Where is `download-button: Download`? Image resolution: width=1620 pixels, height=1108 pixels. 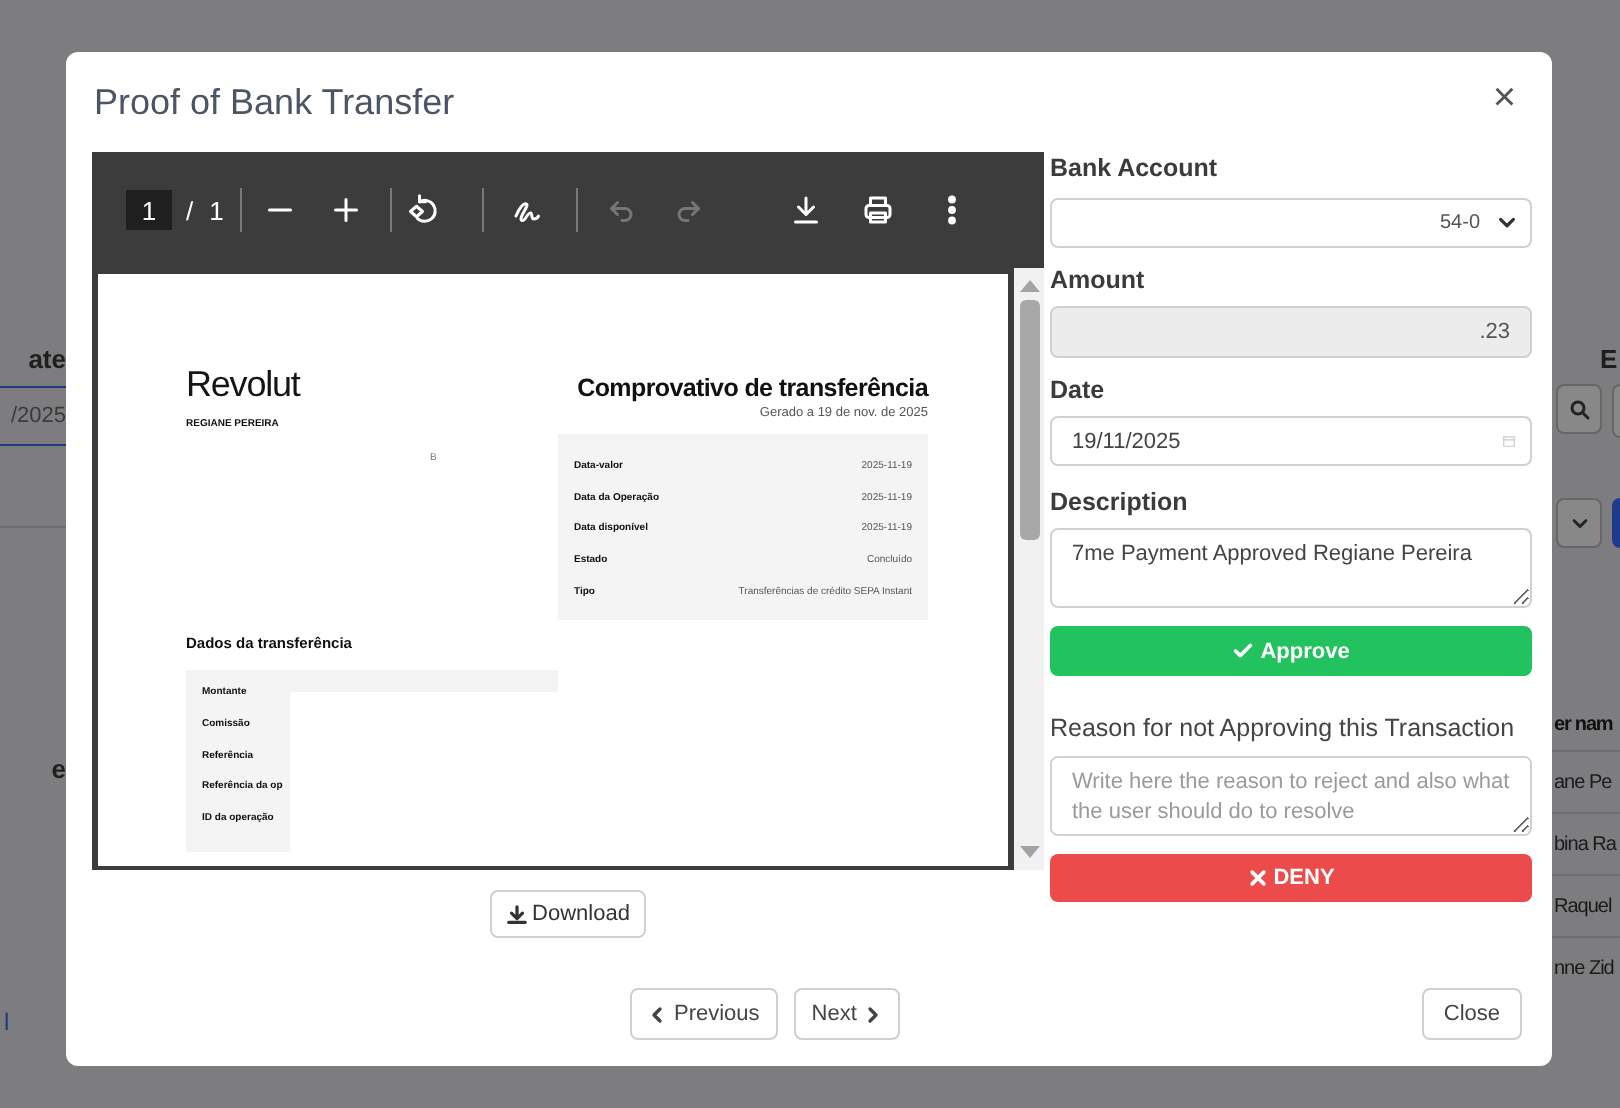
download-button: Download is located at coordinates (568, 914).